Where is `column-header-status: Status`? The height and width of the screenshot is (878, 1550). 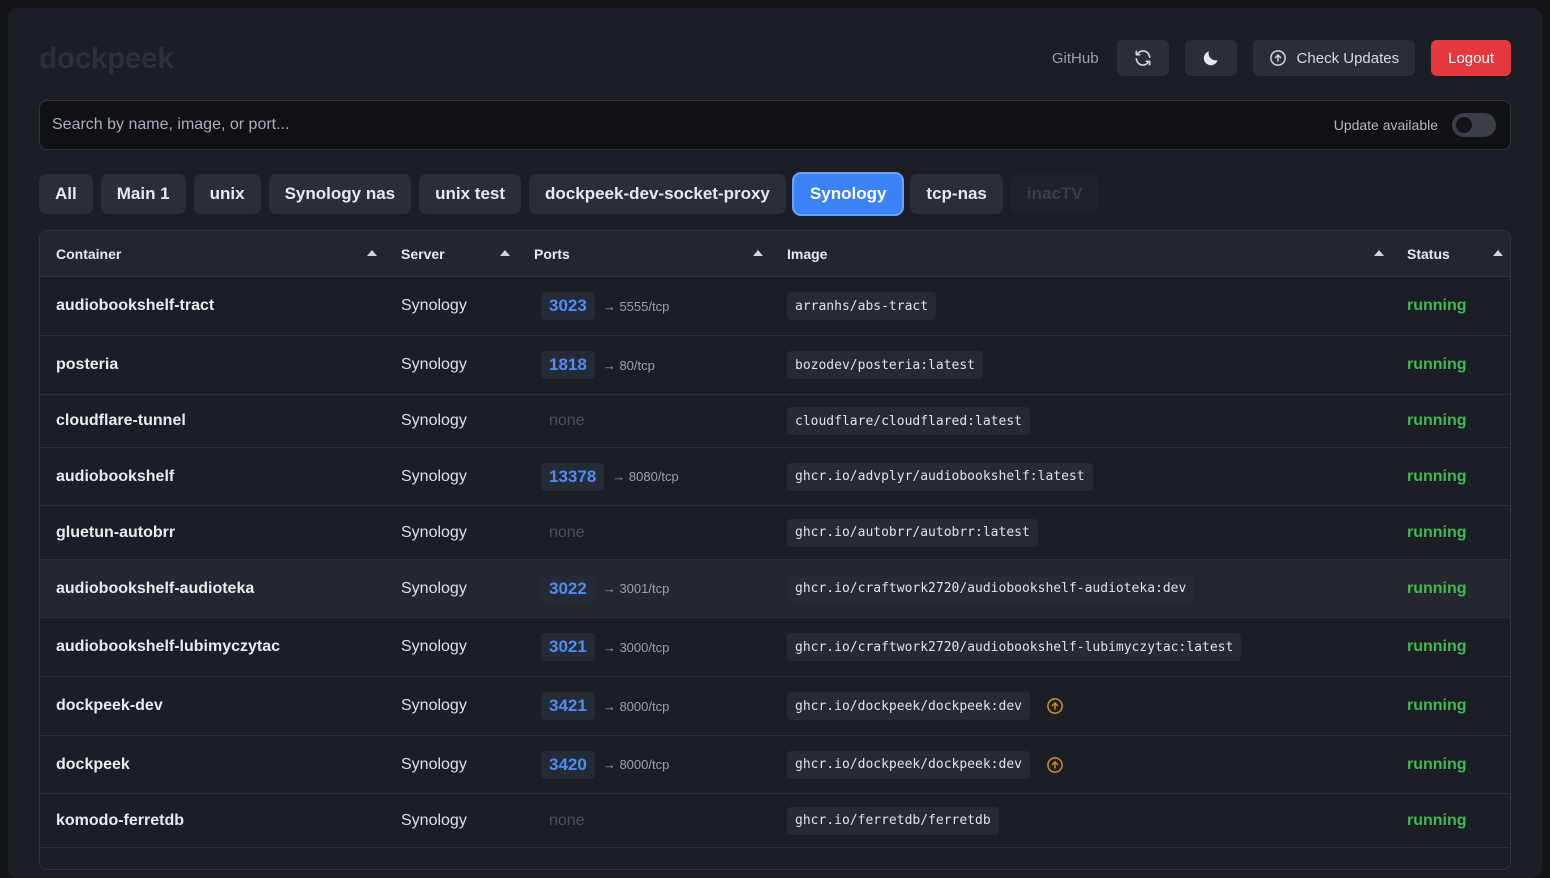 column-header-status: Status is located at coordinates (1428, 254).